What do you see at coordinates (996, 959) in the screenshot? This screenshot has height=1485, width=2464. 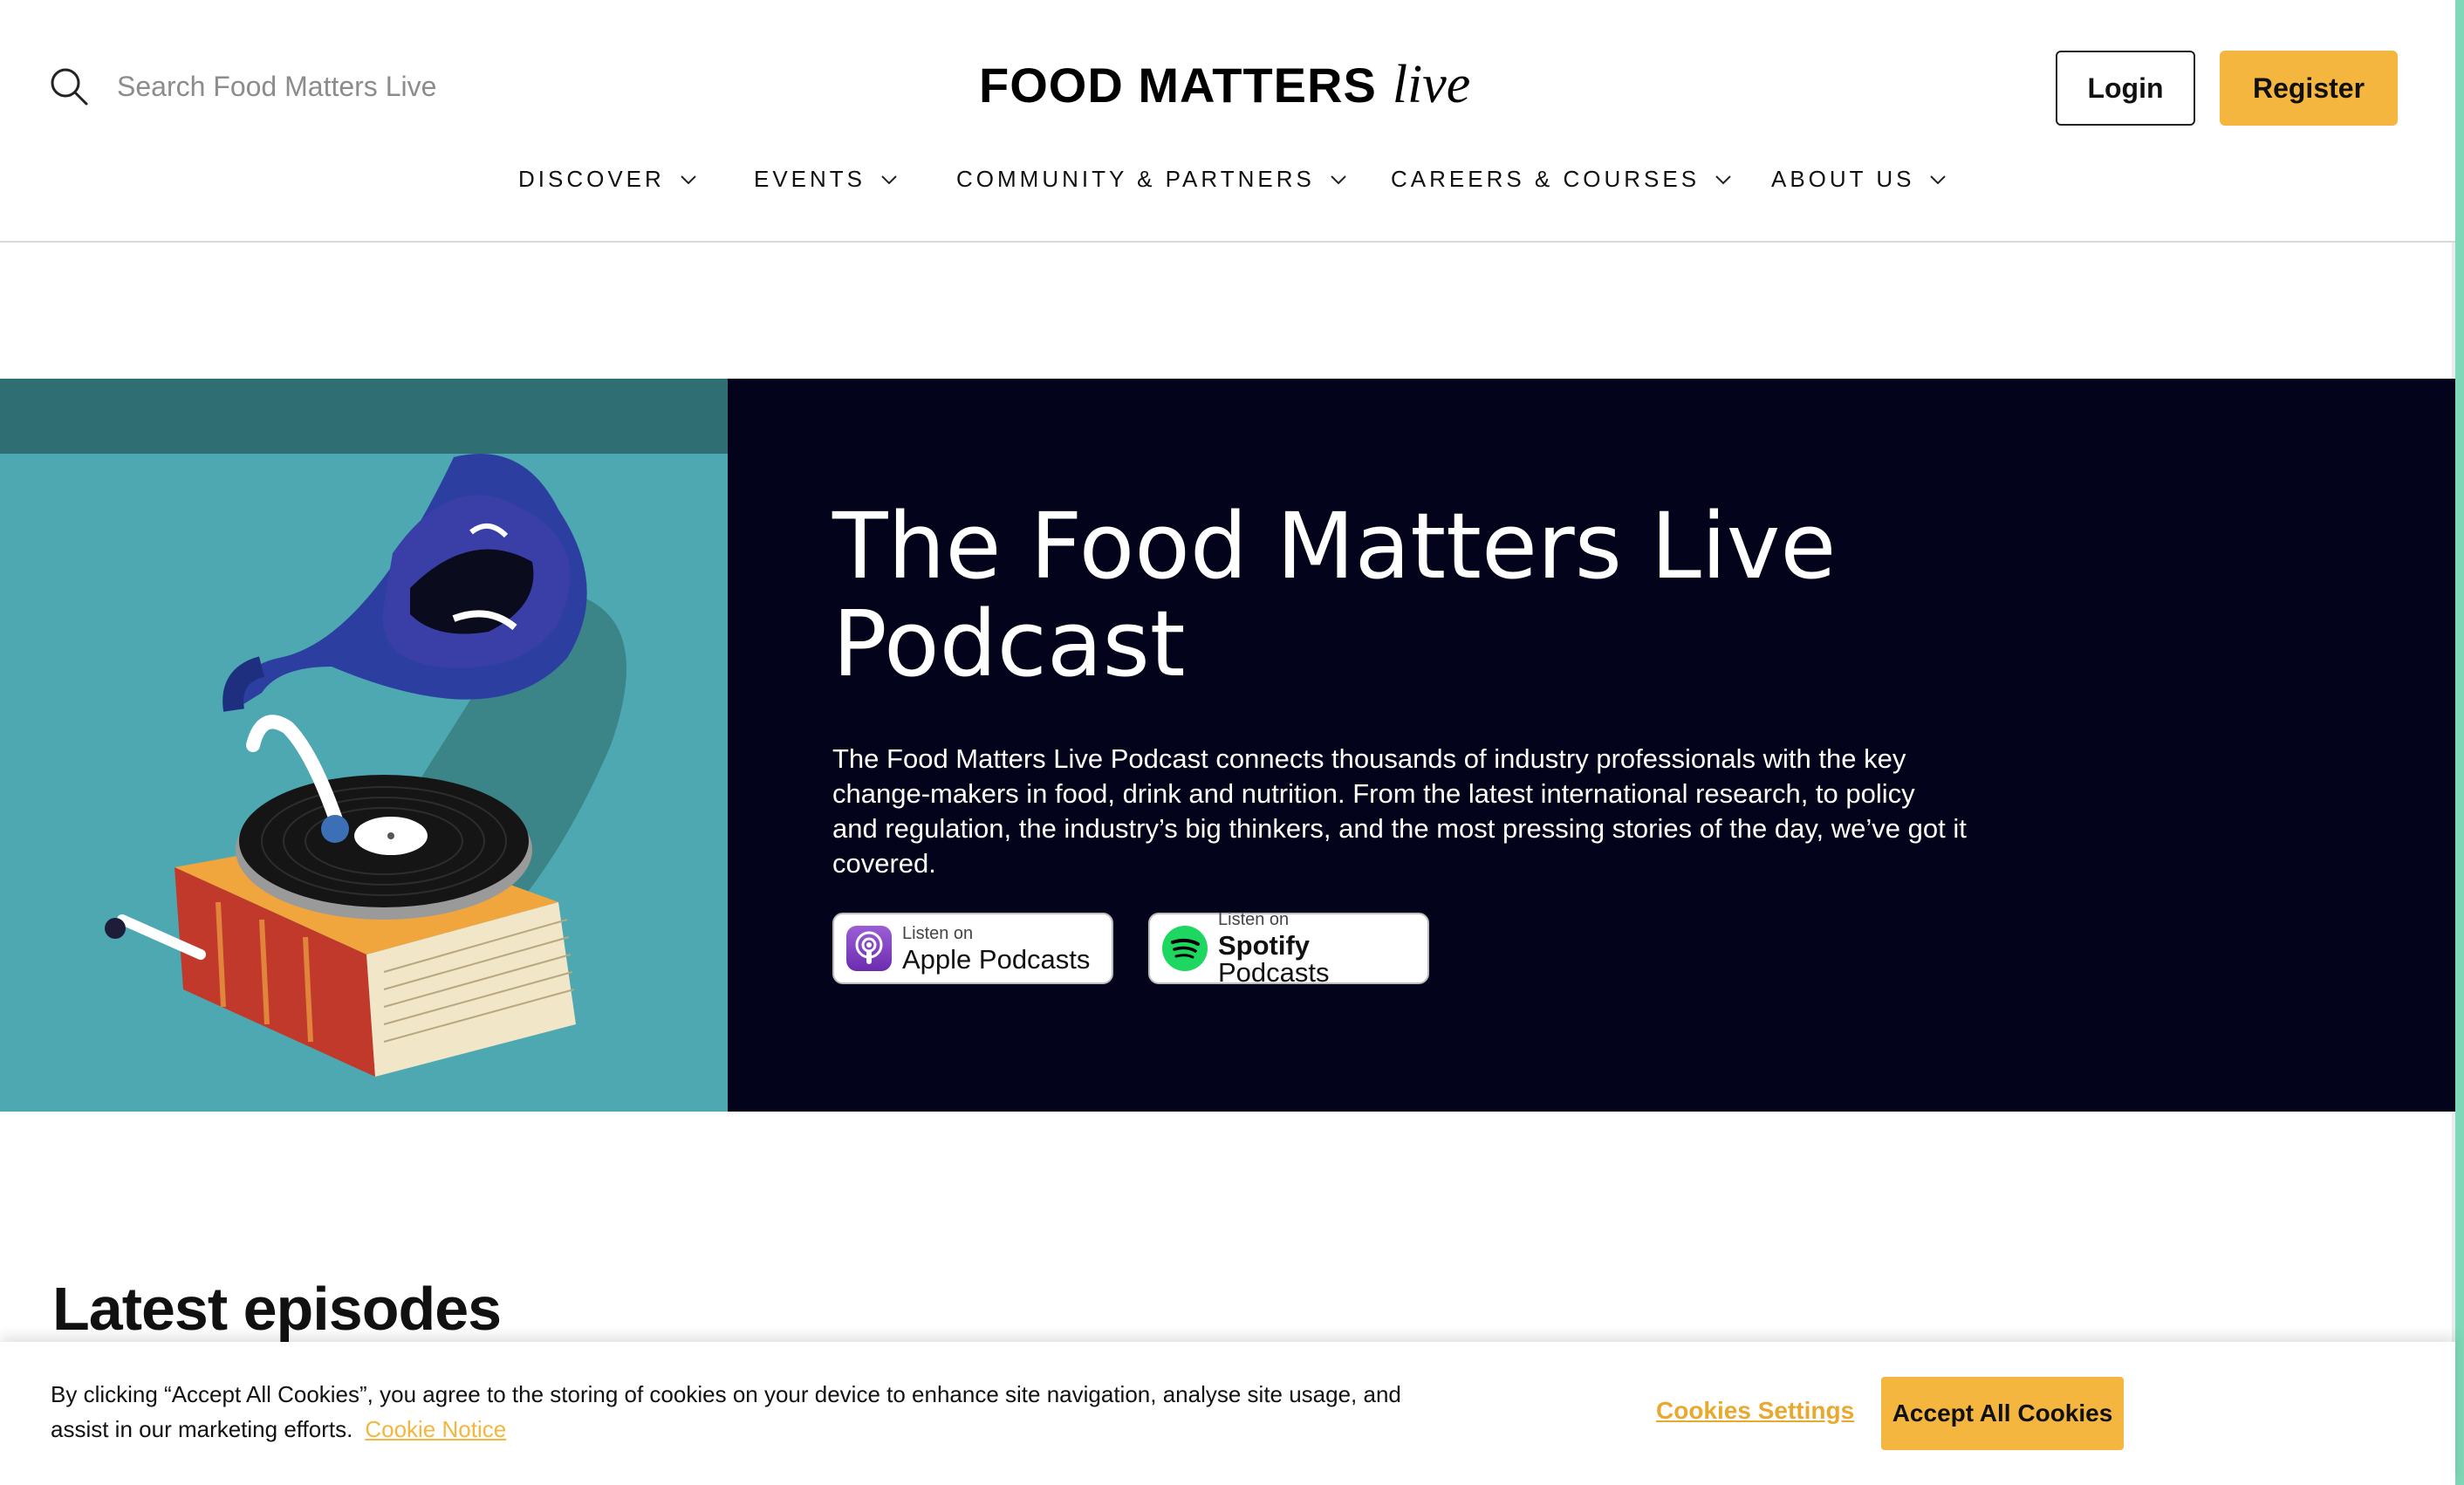 I see `apple-badge-label: Apple Podcasts` at bounding box center [996, 959].